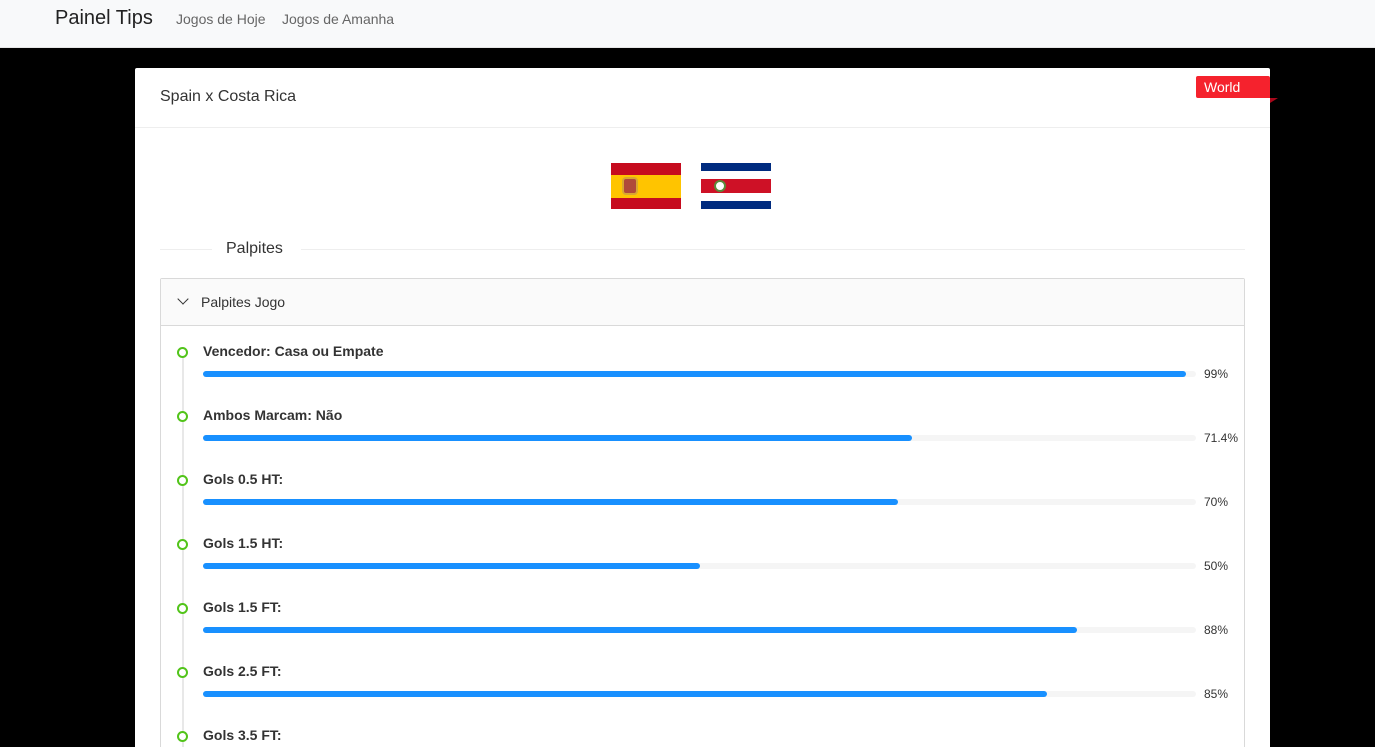  I want to click on divider-left, so click(186, 249).